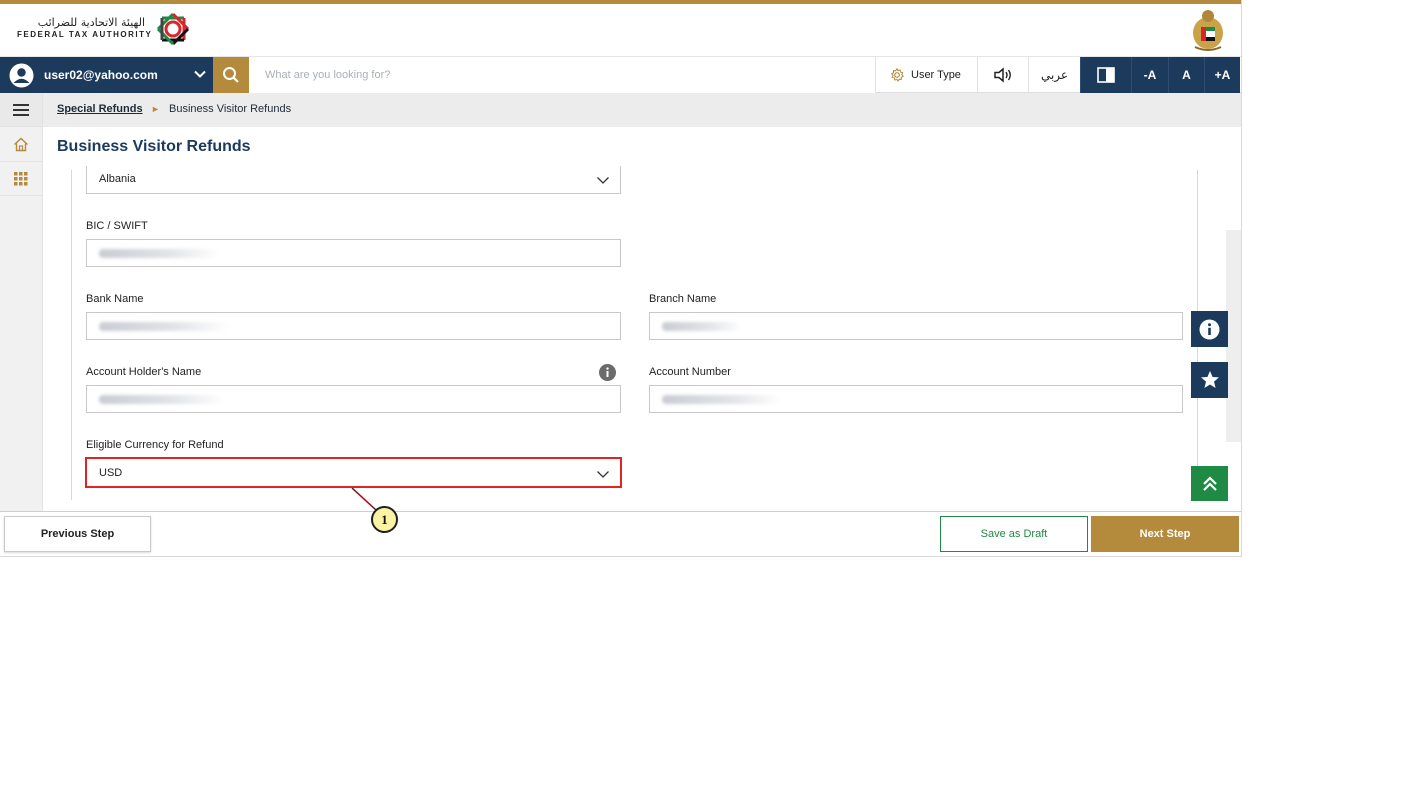 Image resolution: width=1414 pixels, height=801 pixels. Describe the element at coordinates (620, 533) in the screenshot. I see `wizard-footer: Previous Step Save as Draft Next Step` at that location.